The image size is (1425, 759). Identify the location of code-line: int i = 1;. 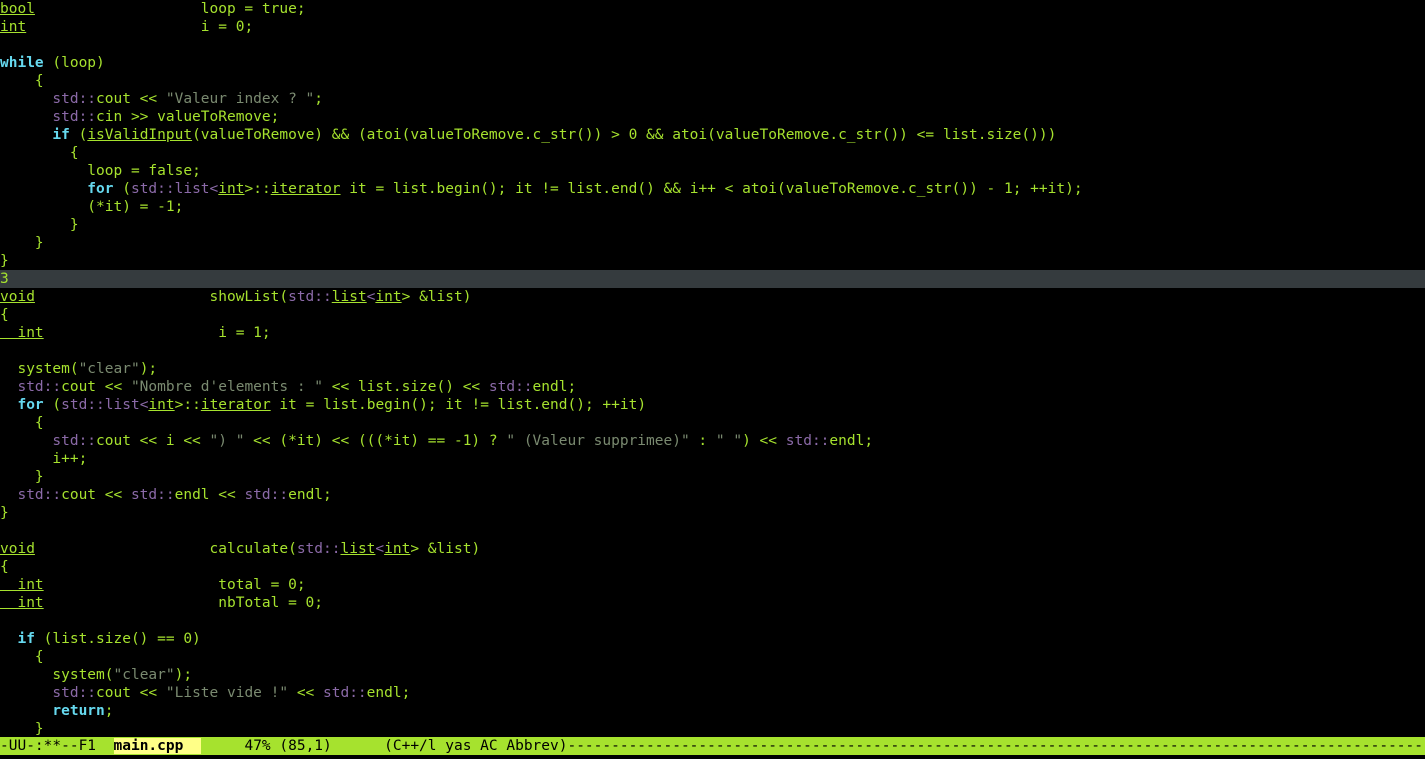
(712, 333).